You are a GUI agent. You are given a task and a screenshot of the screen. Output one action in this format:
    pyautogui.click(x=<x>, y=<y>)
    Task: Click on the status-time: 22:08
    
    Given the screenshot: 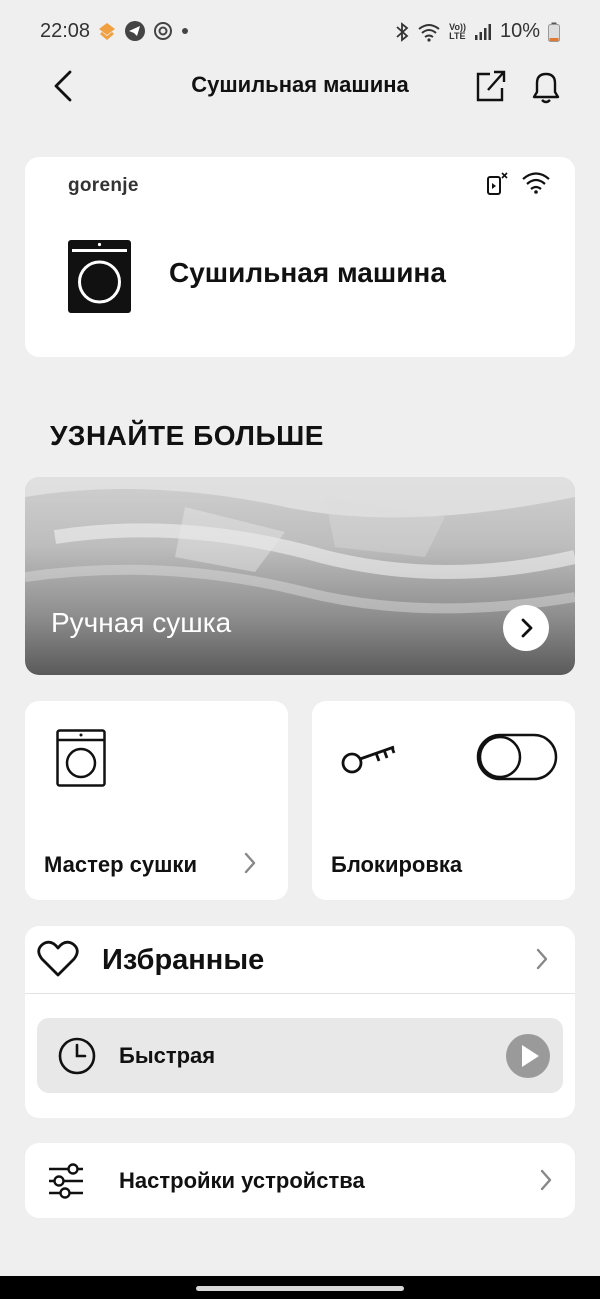 What is the action you would take?
    pyautogui.click(x=65, y=31)
    